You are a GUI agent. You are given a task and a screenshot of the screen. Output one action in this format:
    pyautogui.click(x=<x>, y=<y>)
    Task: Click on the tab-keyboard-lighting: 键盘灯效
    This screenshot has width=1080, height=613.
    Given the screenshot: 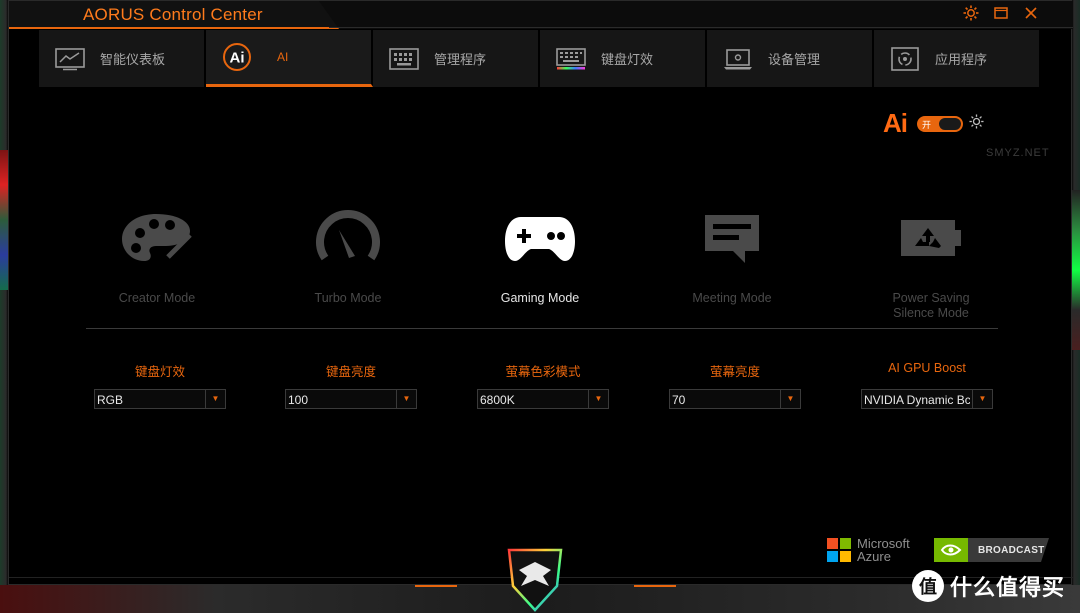 What is the action you would take?
    pyautogui.click(x=623, y=58)
    